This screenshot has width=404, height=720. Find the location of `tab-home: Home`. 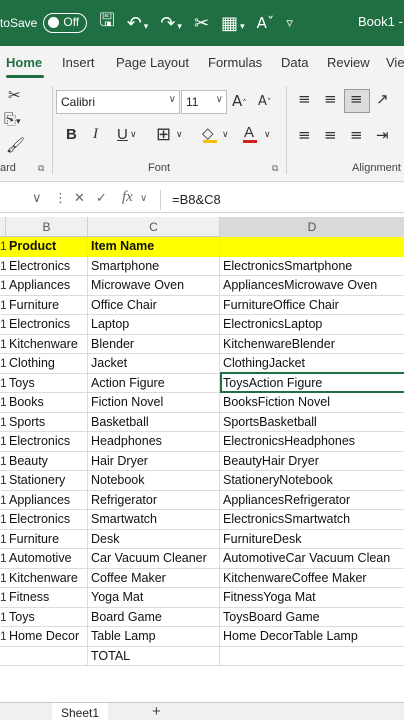

tab-home: Home is located at coordinates (24, 62).